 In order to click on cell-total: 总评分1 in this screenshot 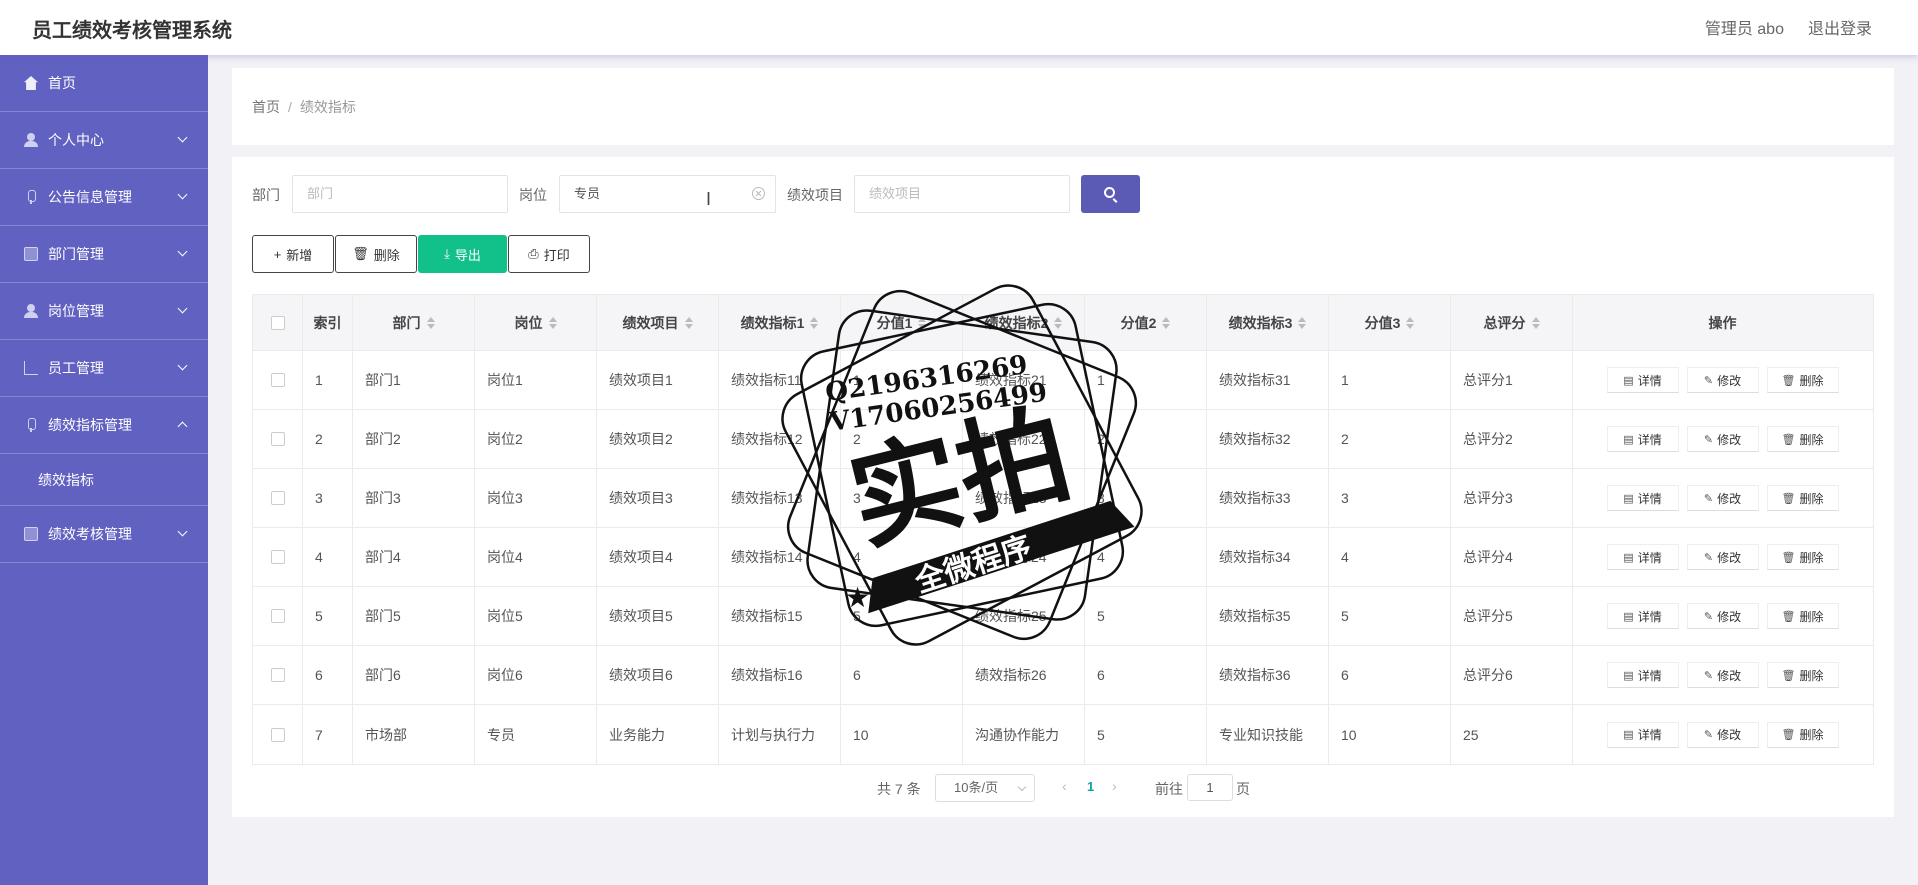, I will do `click(1512, 380)`.